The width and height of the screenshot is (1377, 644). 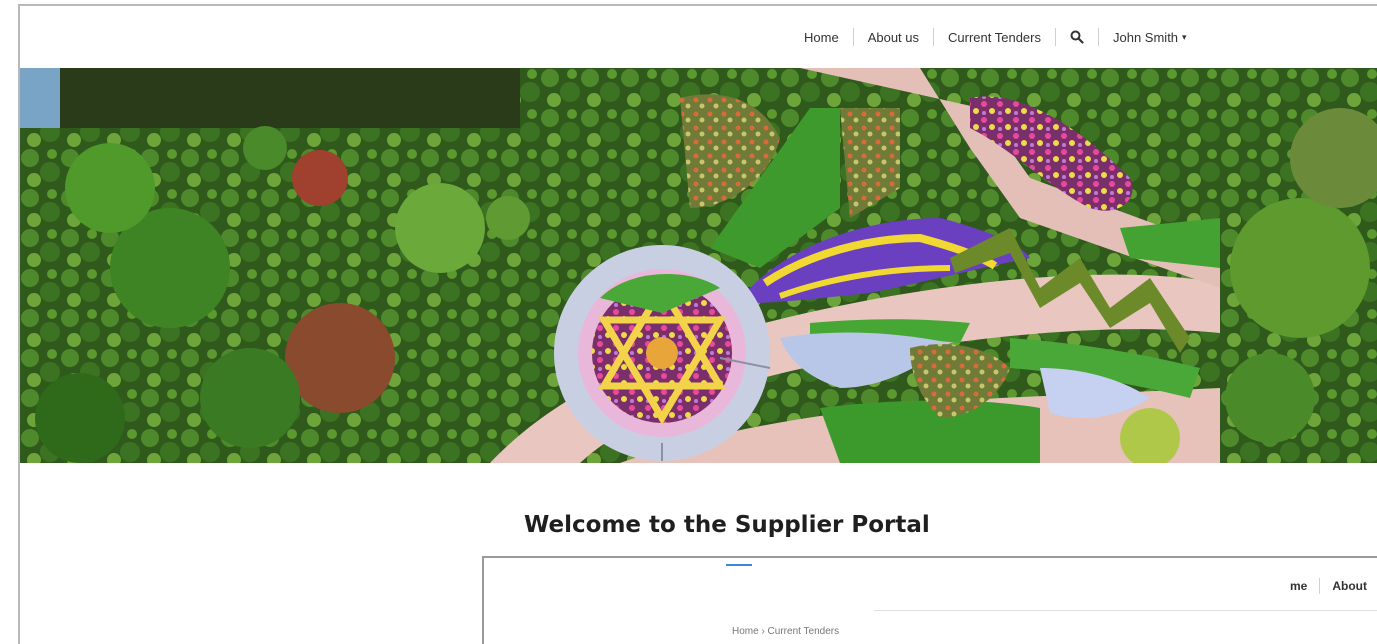 What do you see at coordinates (1320, 586) in the screenshot?
I see `nav-divider` at bounding box center [1320, 586].